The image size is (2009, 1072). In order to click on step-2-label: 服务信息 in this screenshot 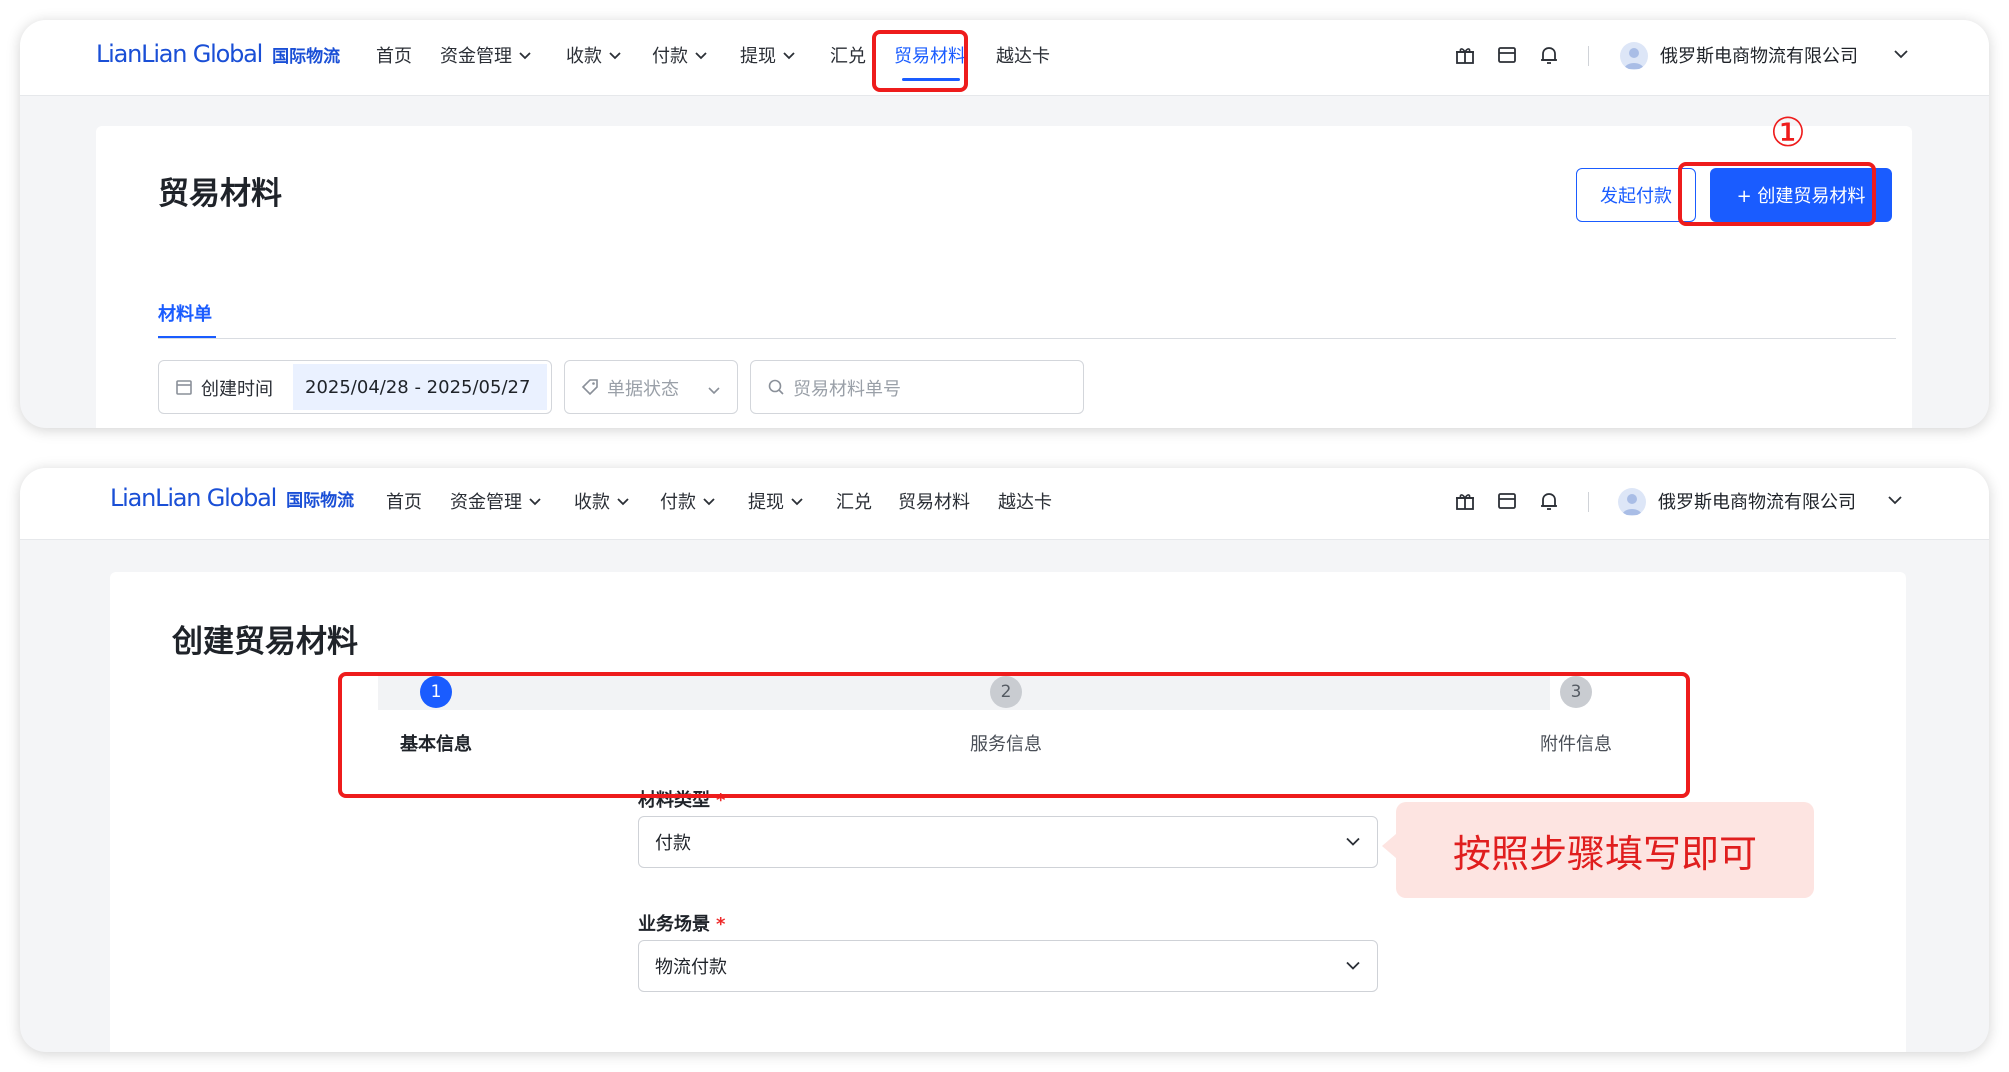, I will do `click(1006, 744)`.